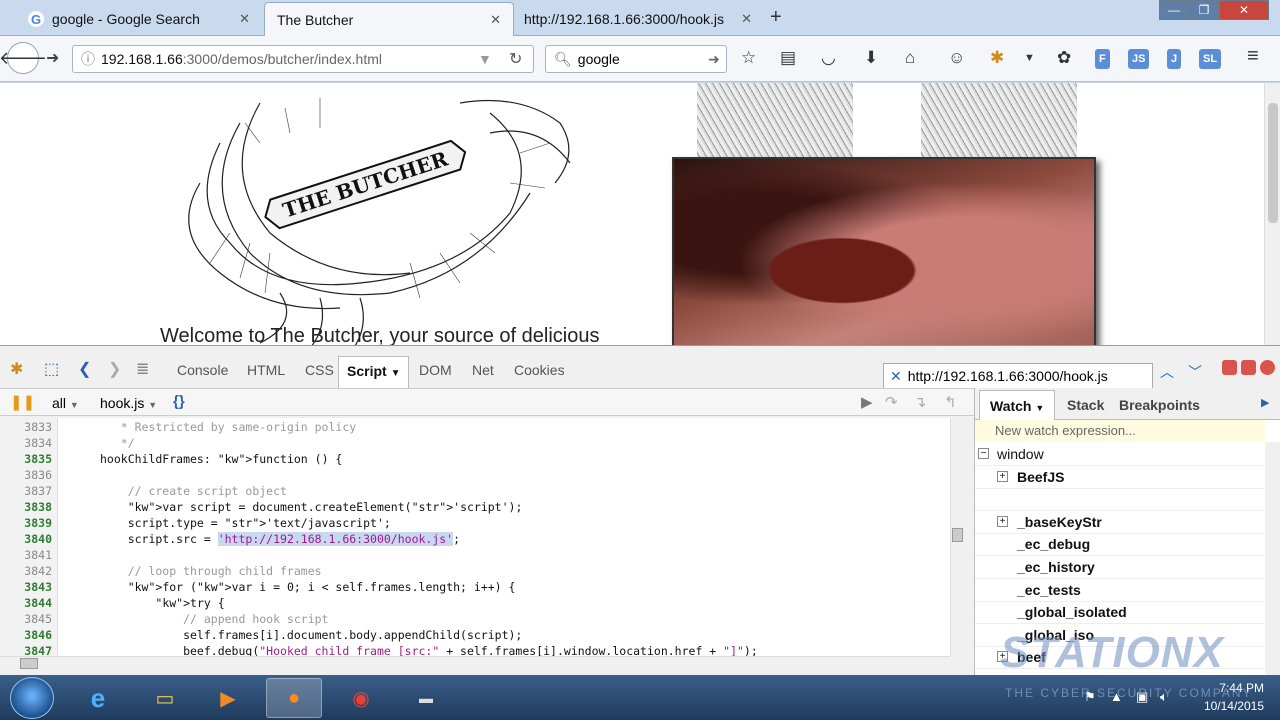  I want to click on download-icon: ⬇, so click(871, 58).